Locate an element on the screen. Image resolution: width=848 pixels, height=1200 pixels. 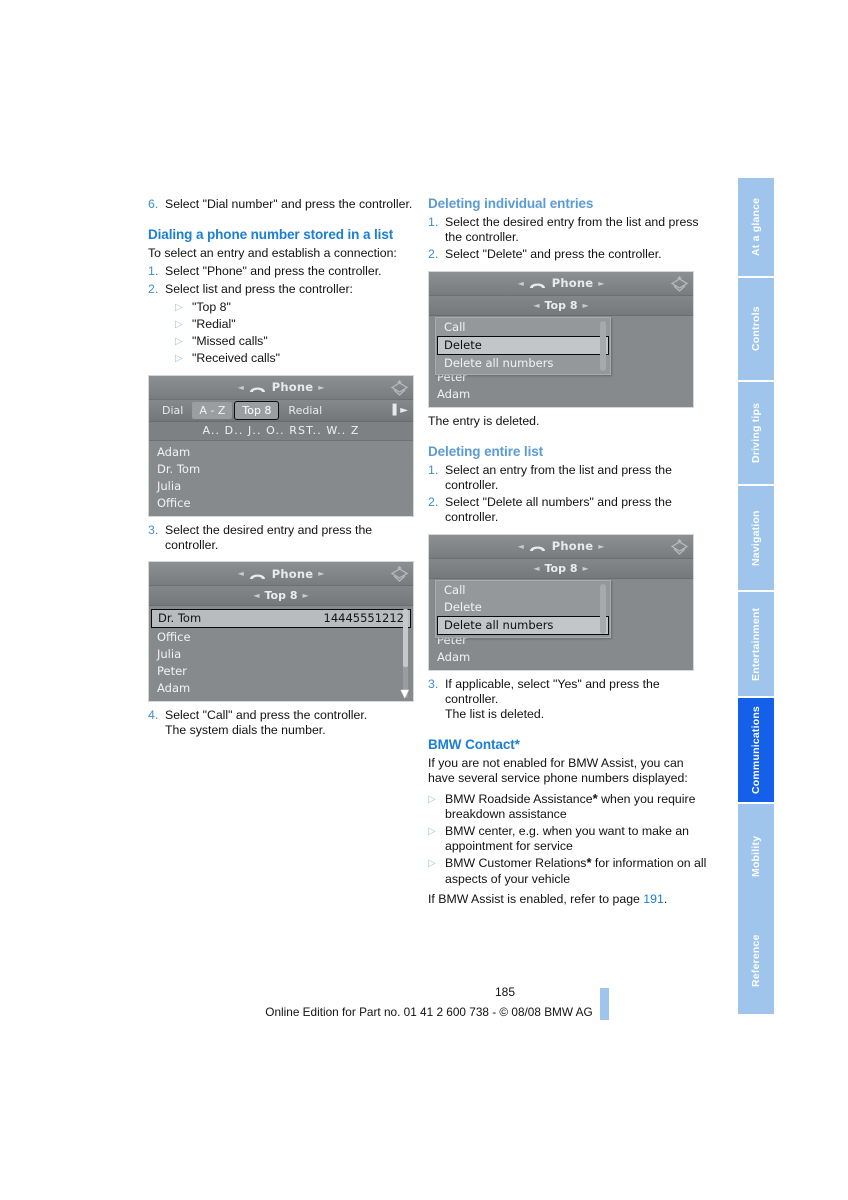
step-number: 6. is located at coordinates (153, 204).